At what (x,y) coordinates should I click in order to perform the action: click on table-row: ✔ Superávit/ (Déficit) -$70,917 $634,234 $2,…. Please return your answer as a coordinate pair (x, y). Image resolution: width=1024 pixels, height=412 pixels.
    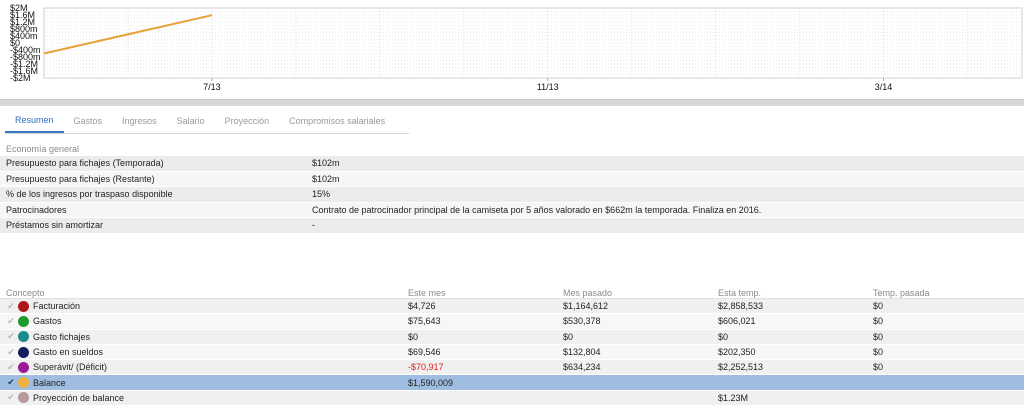
    Looking at the image, I should click on (512, 368).